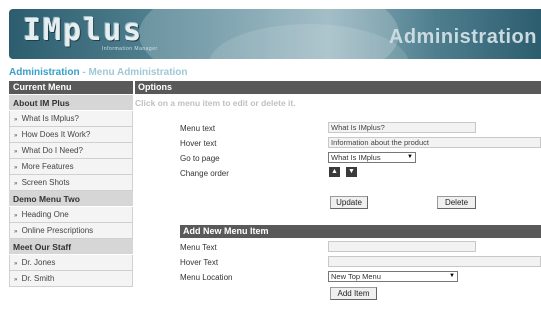  Describe the element at coordinates (356, 276) in the screenshot. I see `menu-location-value: New Top Menu` at that location.